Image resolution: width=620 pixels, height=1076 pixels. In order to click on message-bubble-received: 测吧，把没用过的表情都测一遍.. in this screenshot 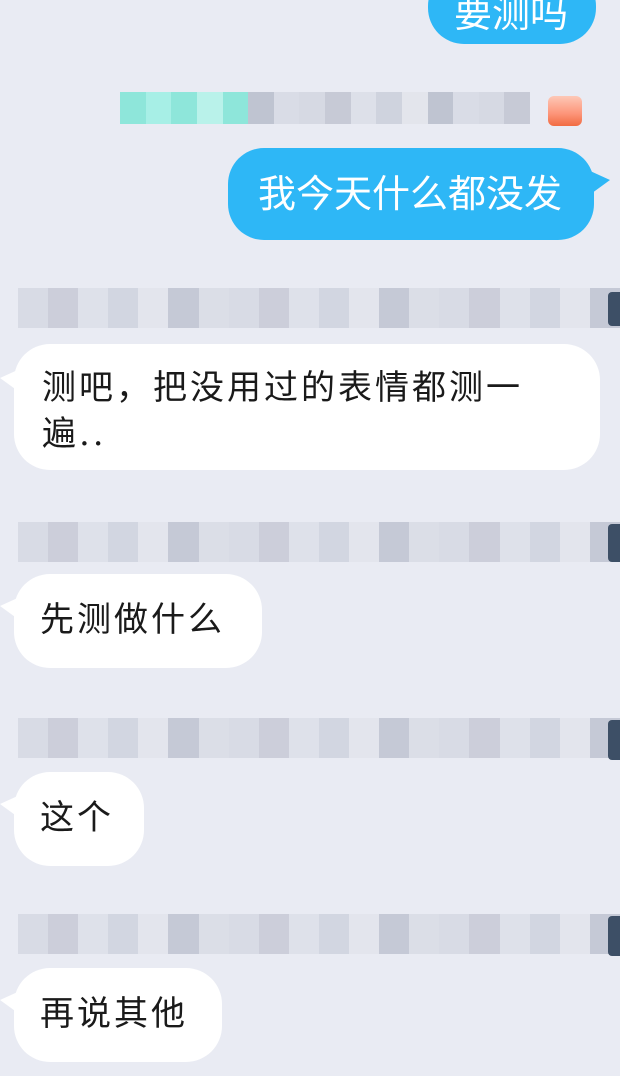, I will do `click(307, 407)`.